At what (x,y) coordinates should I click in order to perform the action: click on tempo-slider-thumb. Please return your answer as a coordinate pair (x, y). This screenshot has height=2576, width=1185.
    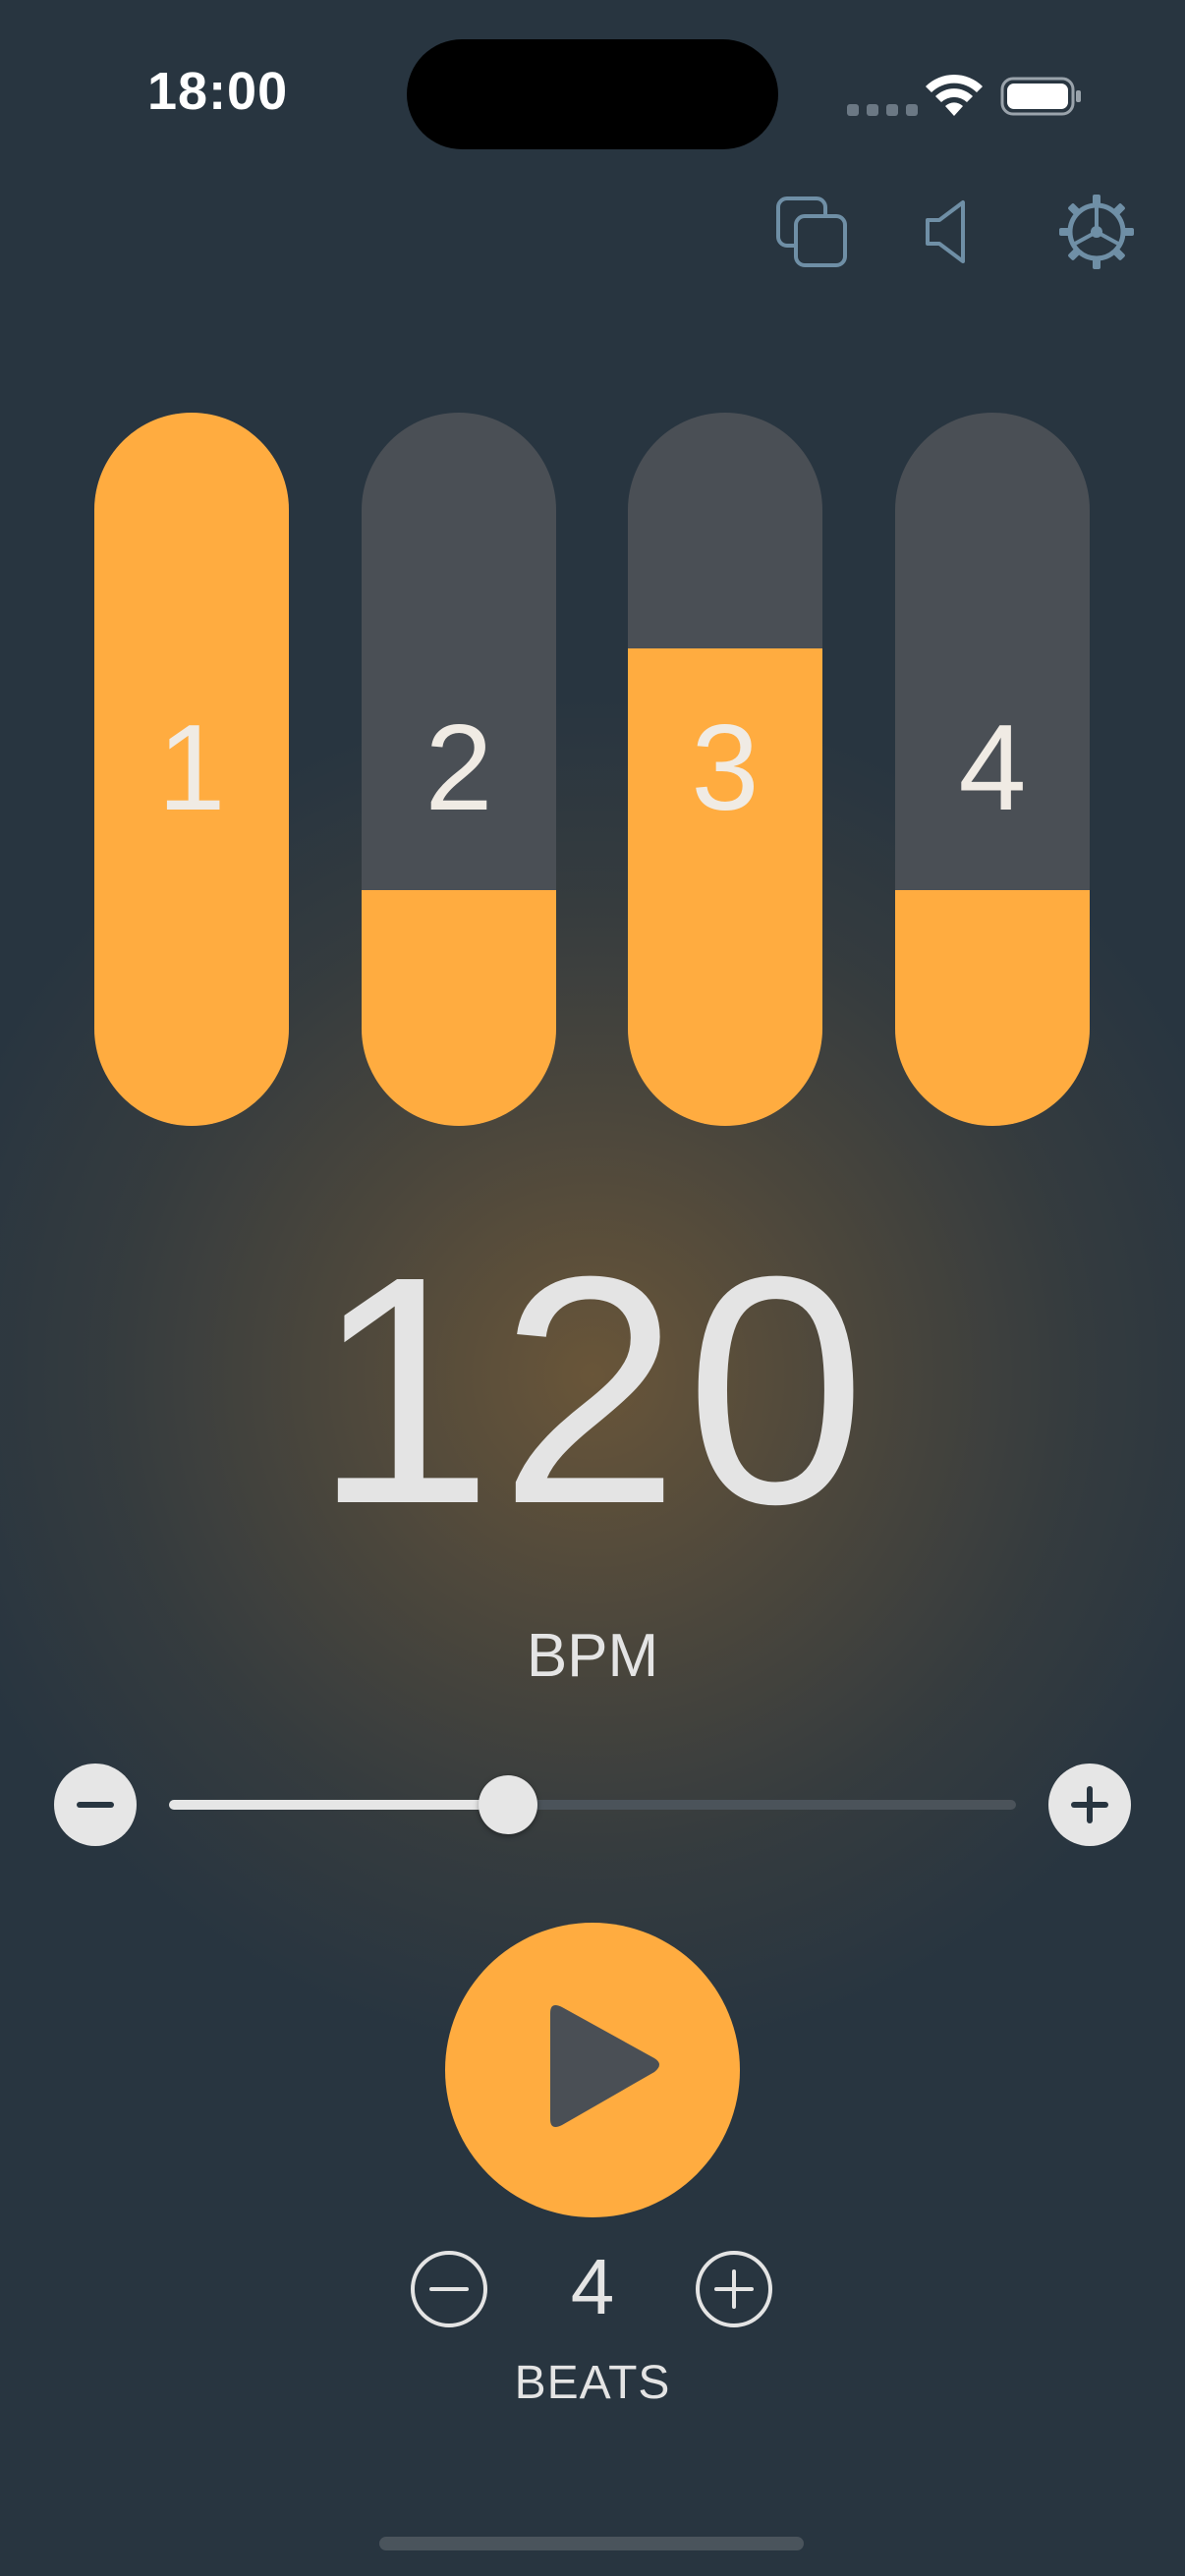
    Looking at the image, I should click on (507, 1804).